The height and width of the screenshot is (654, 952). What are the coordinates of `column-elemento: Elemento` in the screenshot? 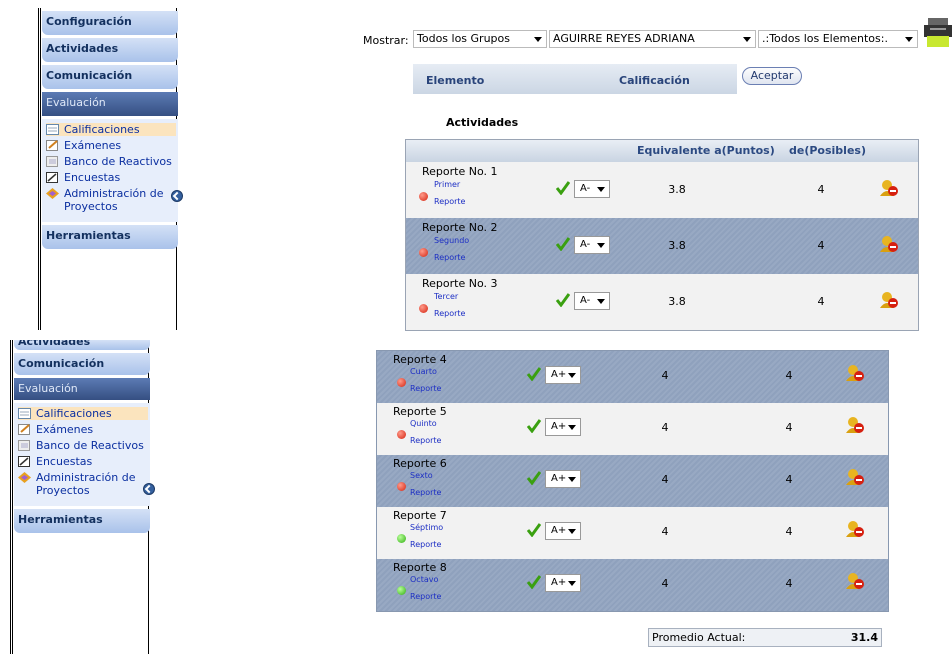 It's located at (455, 80).